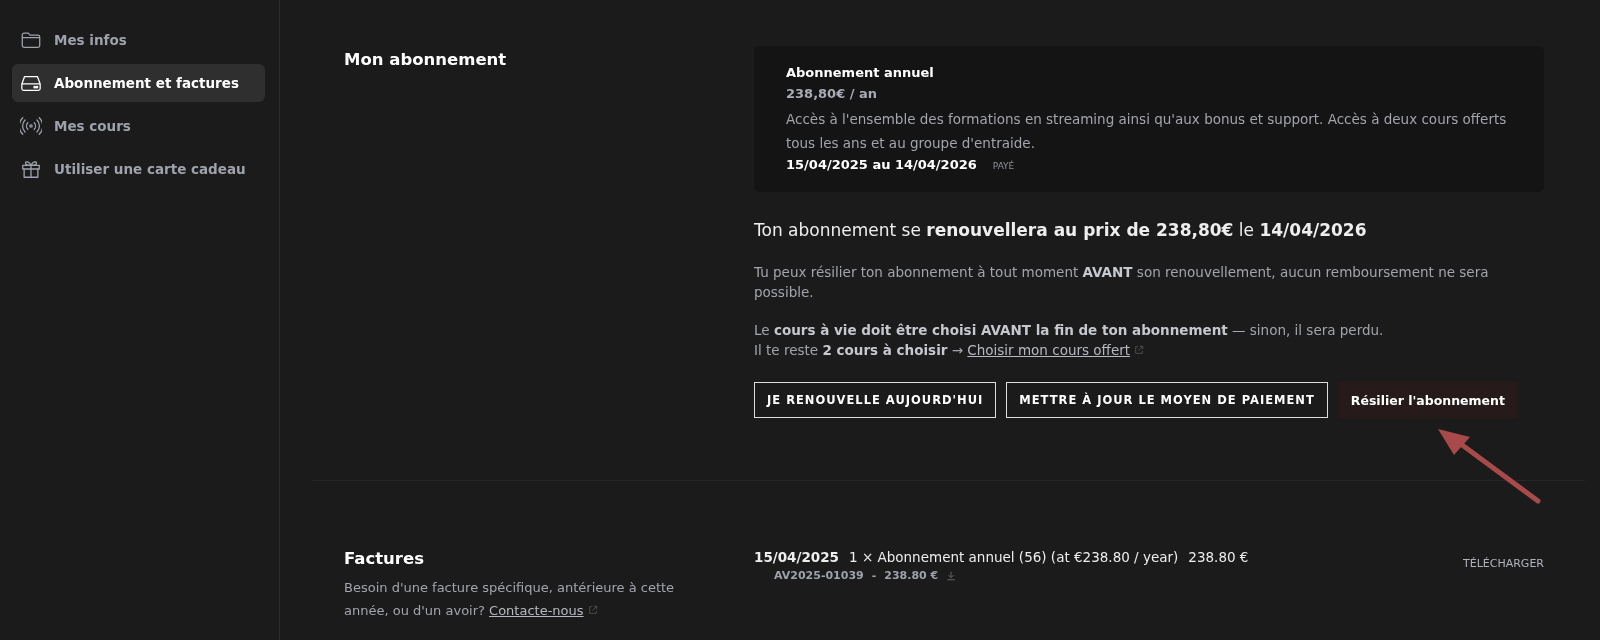 This screenshot has height=640, width=1600. I want to click on invoice-number: AV2025-01039, so click(819, 575).